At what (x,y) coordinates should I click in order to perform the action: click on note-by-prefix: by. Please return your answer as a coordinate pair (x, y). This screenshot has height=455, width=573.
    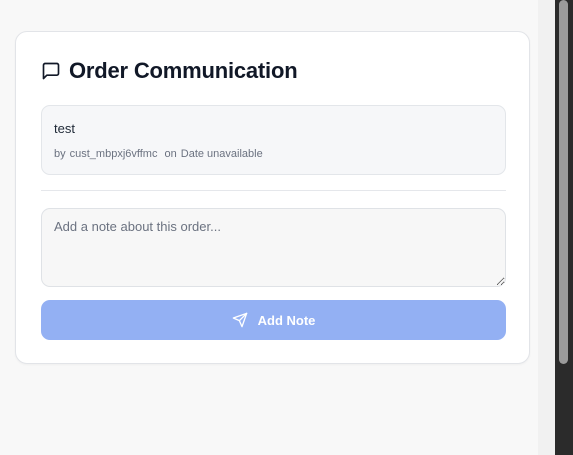
    Looking at the image, I should click on (60, 154).